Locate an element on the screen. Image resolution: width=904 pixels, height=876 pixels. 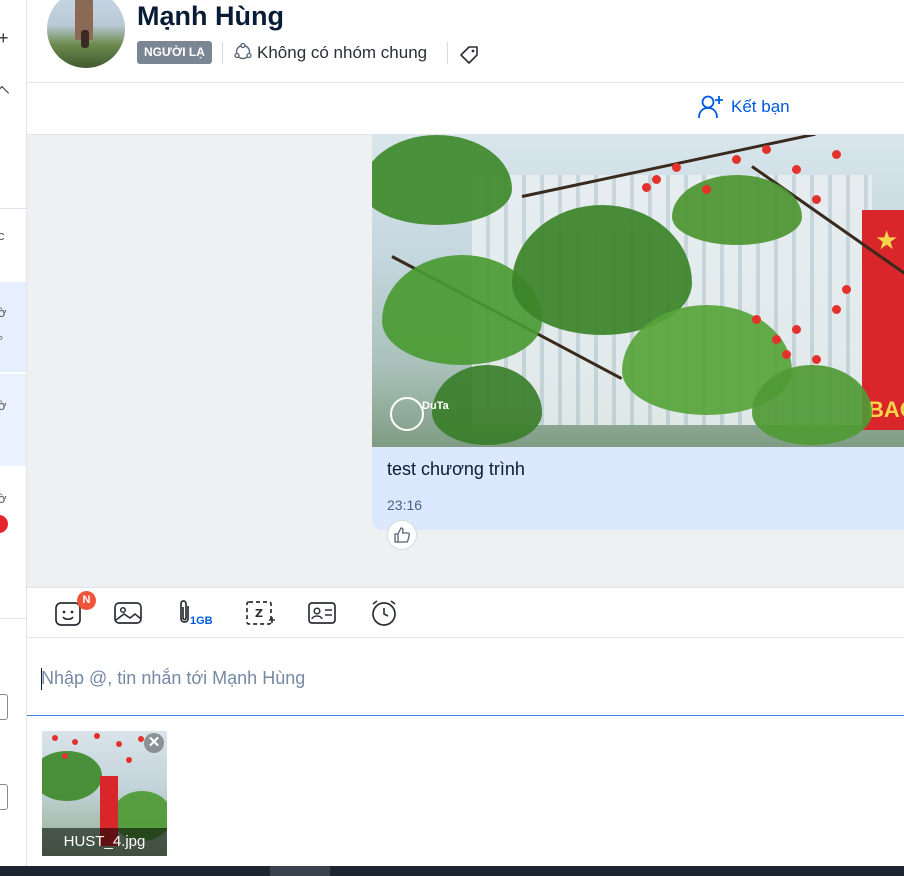
thumbs-up-icon is located at coordinates (402, 535).